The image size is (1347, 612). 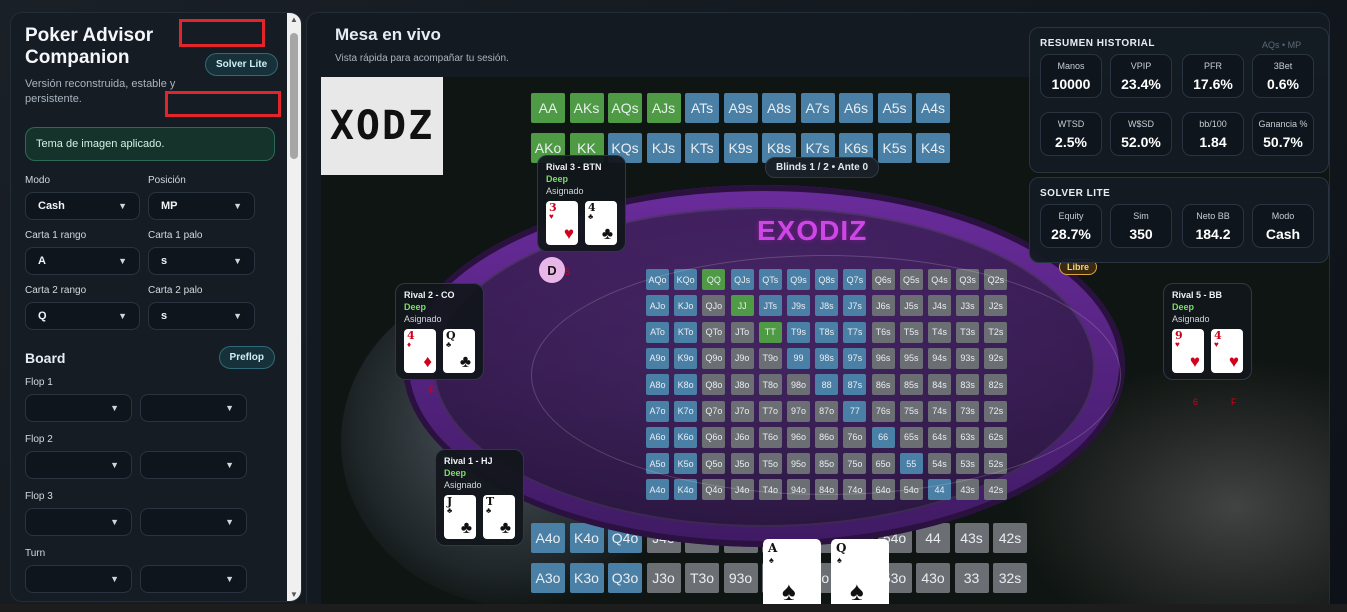 What do you see at coordinates (1075, 193) in the screenshot?
I see `solver-lite-title: SOLVER LITE` at bounding box center [1075, 193].